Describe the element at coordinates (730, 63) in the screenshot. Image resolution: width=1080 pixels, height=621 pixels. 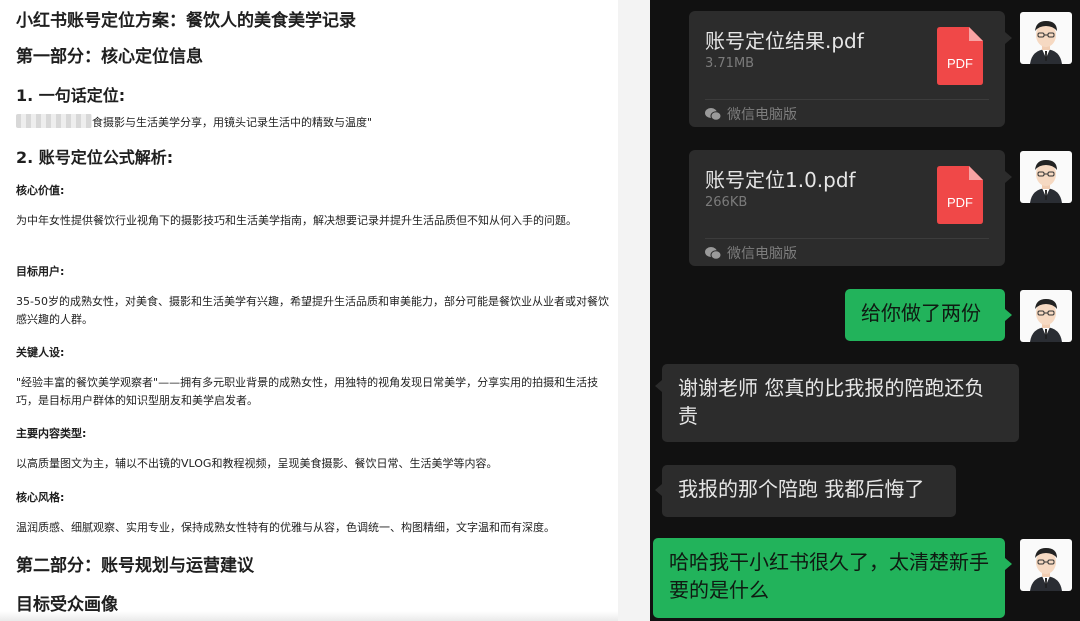
I see `file-size: 3.71MB` at that location.